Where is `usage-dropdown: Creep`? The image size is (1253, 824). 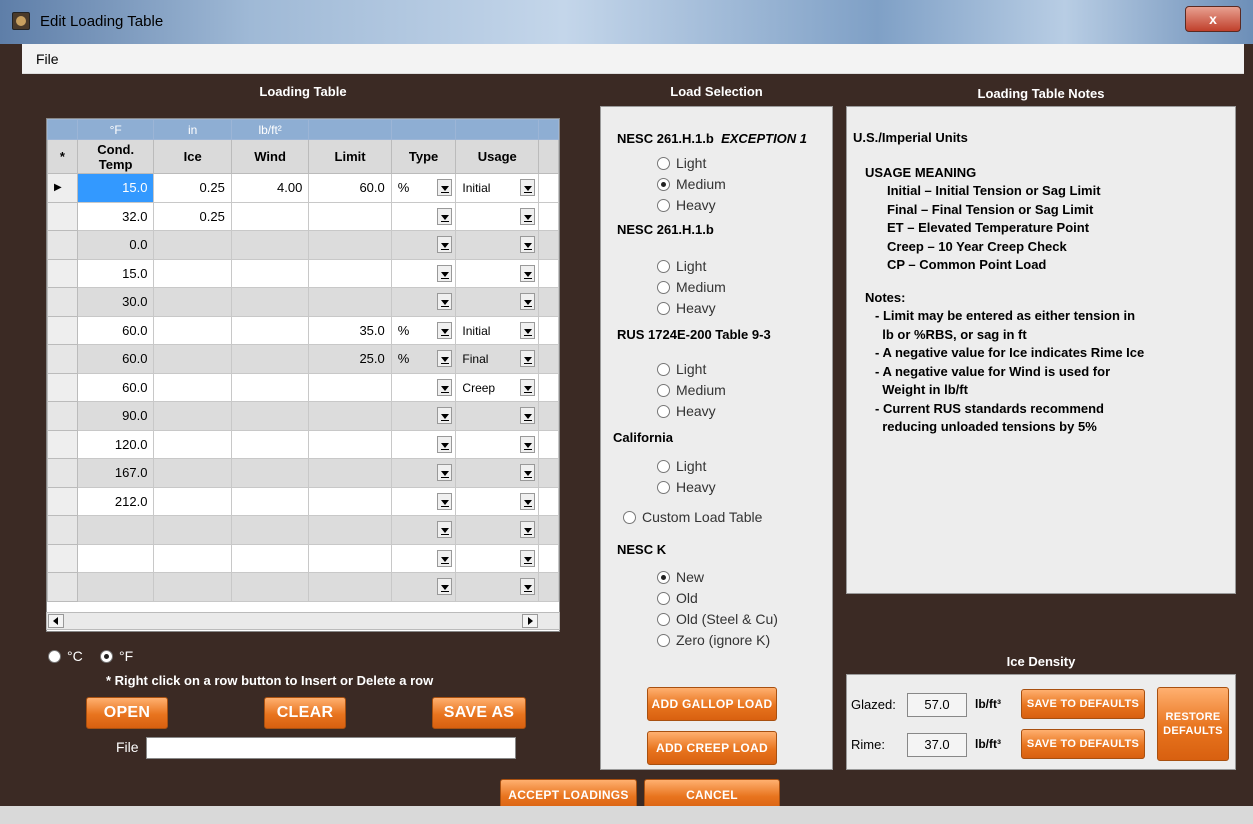 usage-dropdown: Creep is located at coordinates (497, 387).